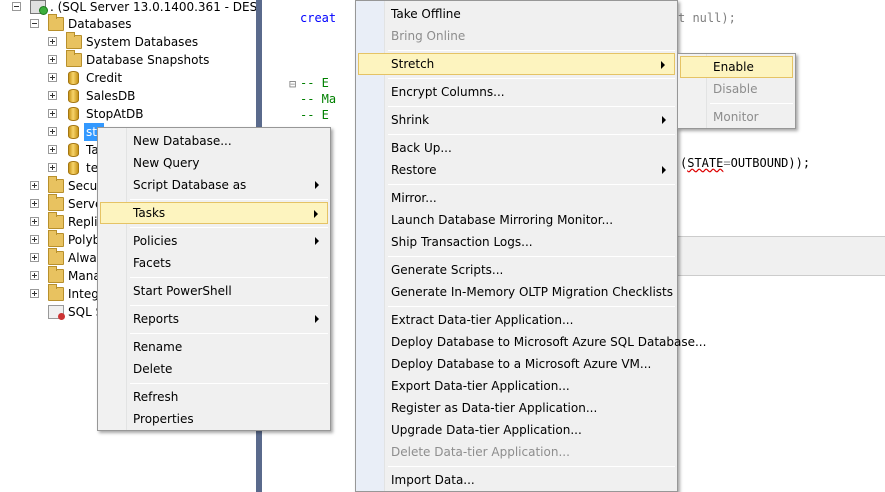 The width and height of the screenshot is (885, 492). What do you see at coordinates (153, 7) in the screenshot?
I see `server-label: . (SQL Server 13.0.1400.361 - DESKTOP-` at bounding box center [153, 7].